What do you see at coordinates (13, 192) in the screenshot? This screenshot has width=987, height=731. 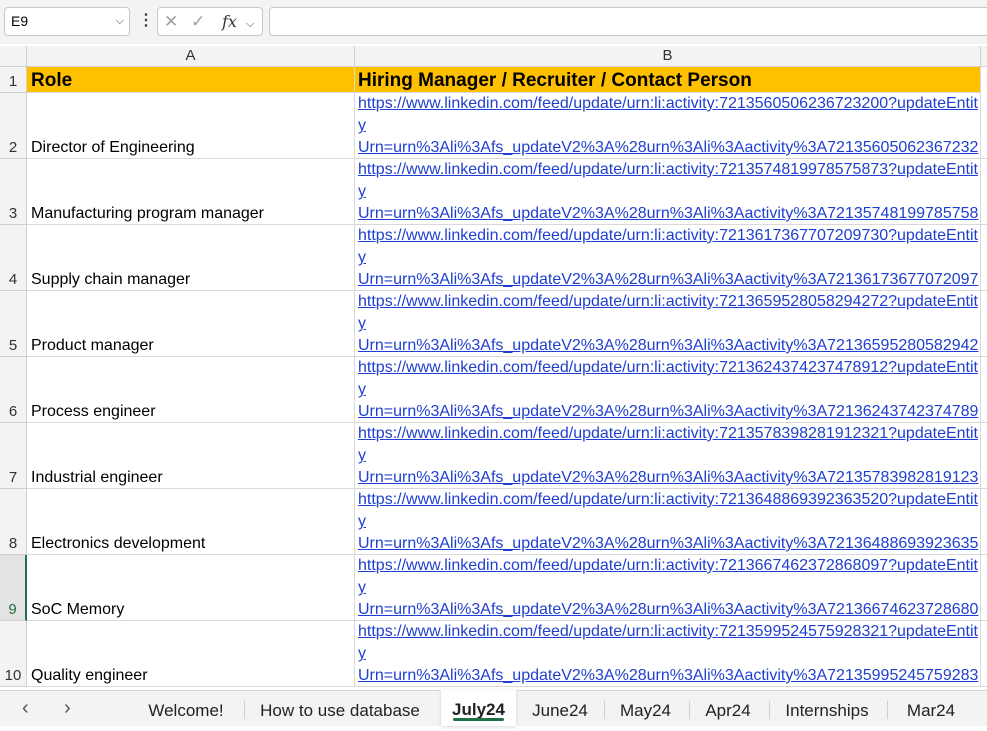 I see `row-header: 3` at bounding box center [13, 192].